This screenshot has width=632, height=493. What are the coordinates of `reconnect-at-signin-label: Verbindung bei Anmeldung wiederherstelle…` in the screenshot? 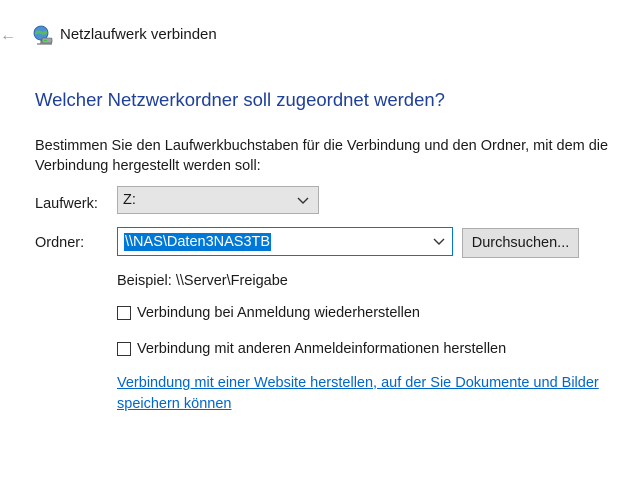 It's located at (278, 313).